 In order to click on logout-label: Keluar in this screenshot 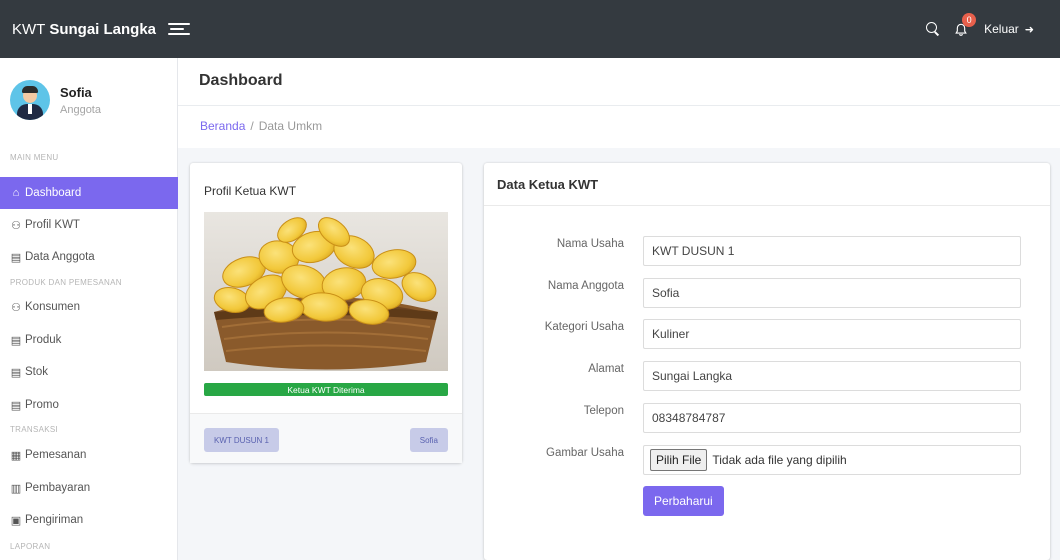, I will do `click(1001, 29)`.